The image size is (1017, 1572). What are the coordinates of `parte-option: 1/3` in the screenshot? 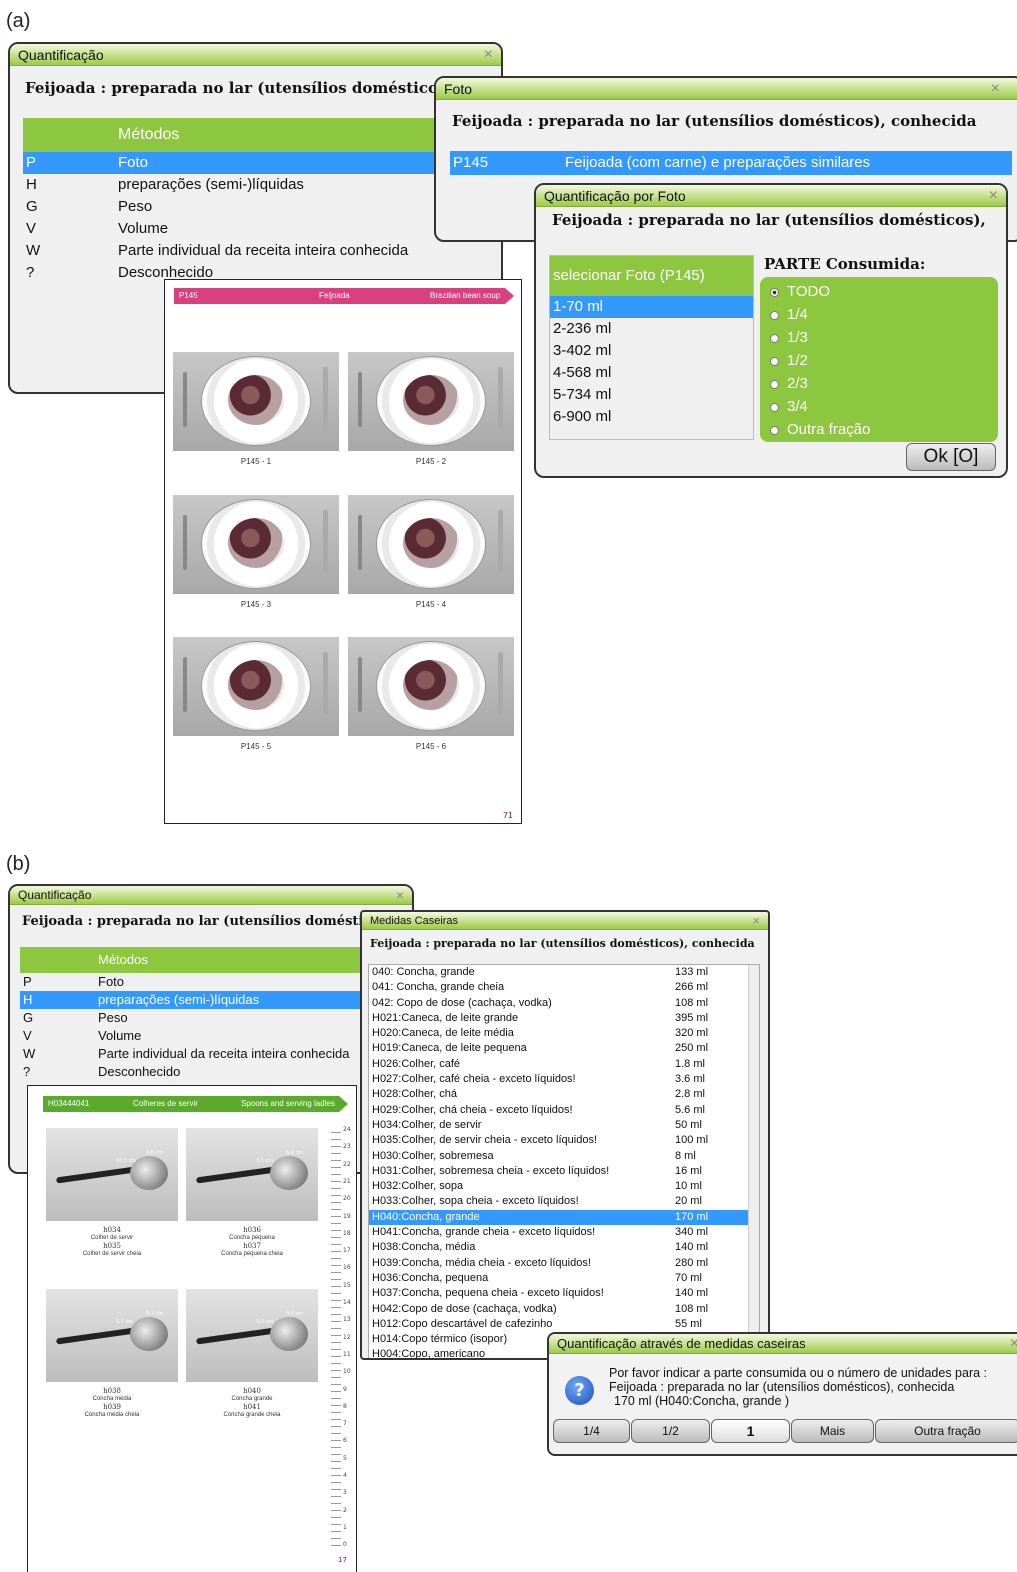 It's located at (879, 337).